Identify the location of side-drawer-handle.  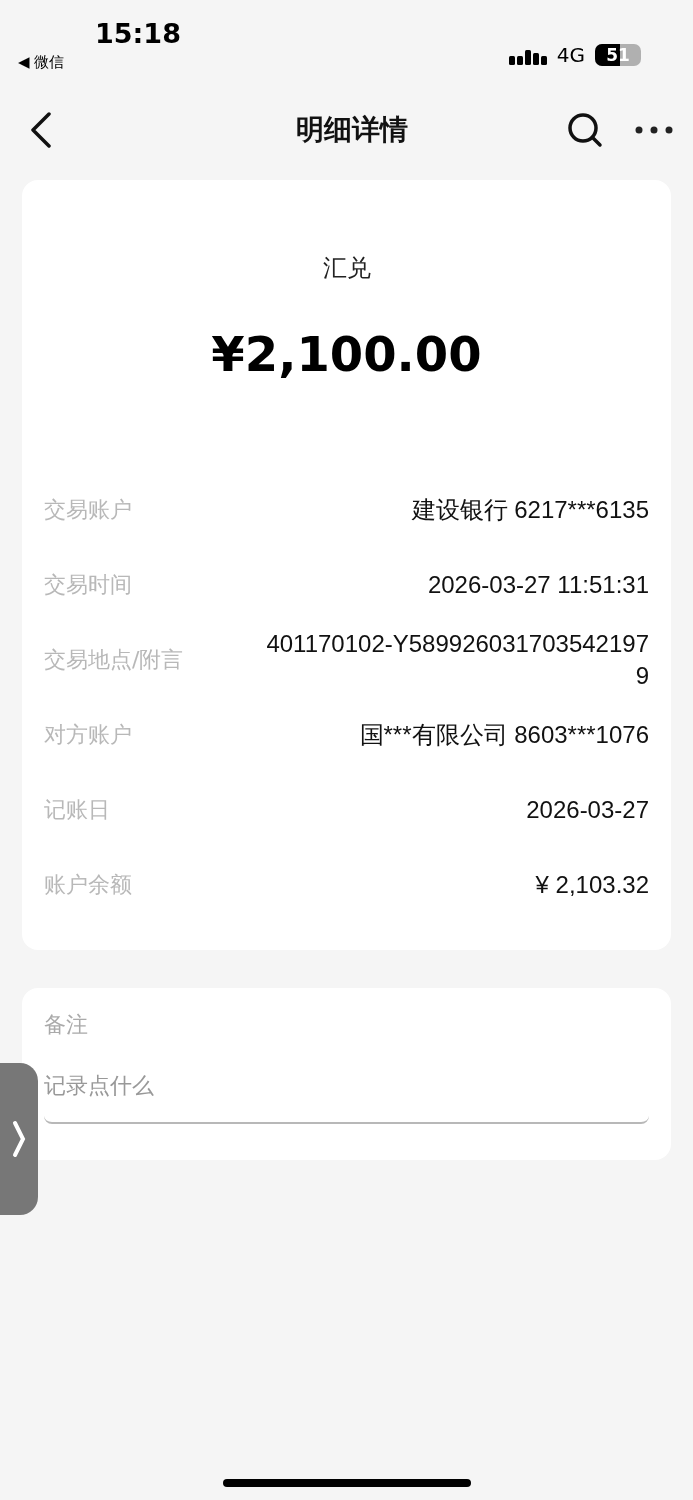
(19, 1139).